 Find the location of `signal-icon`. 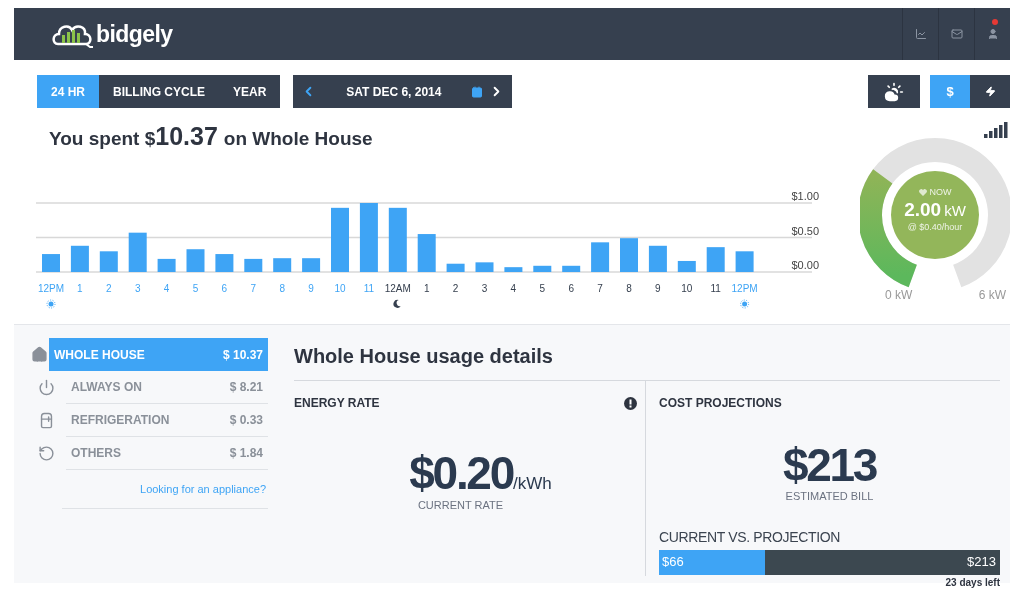

signal-icon is located at coordinates (996, 129).